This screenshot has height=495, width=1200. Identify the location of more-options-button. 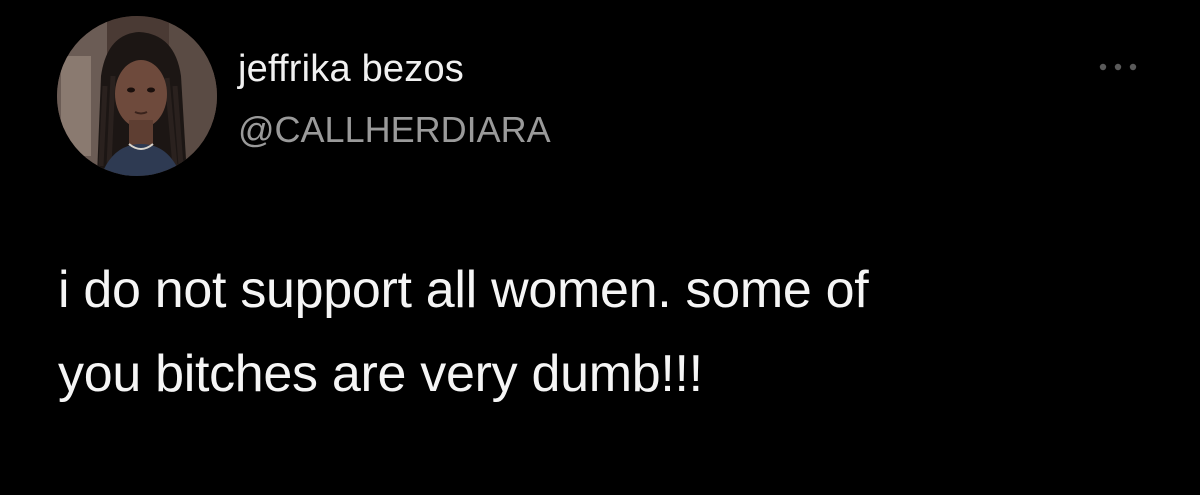
(1118, 67).